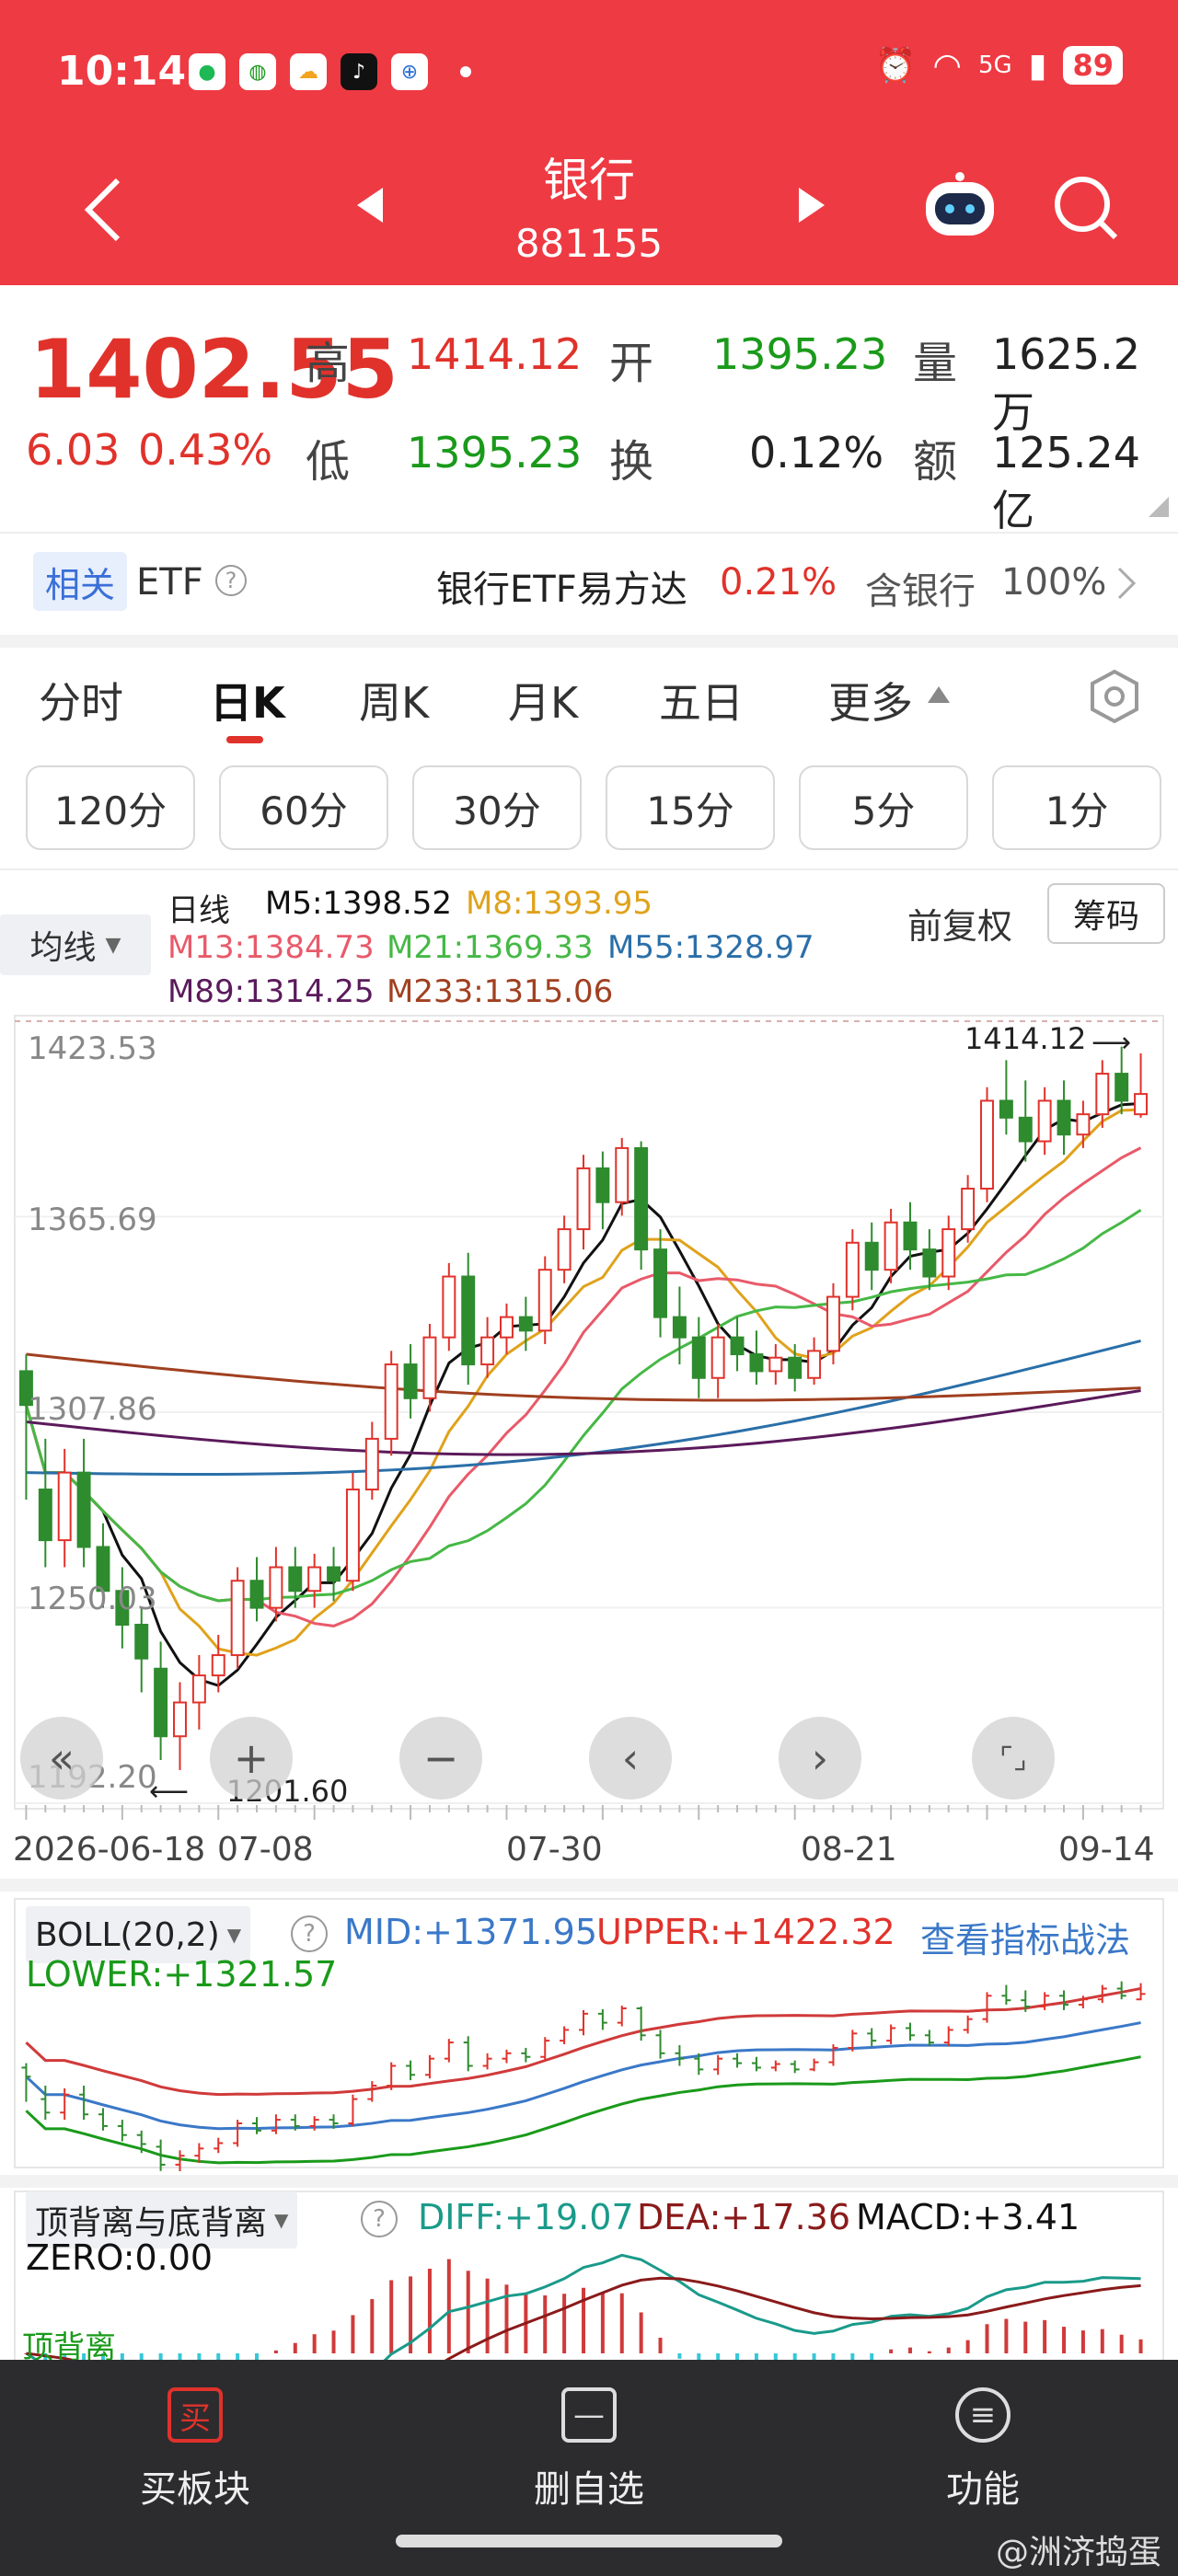 The width and height of the screenshot is (1178, 2576). I want to click on low-value: 1395.23, so click(495, 452).